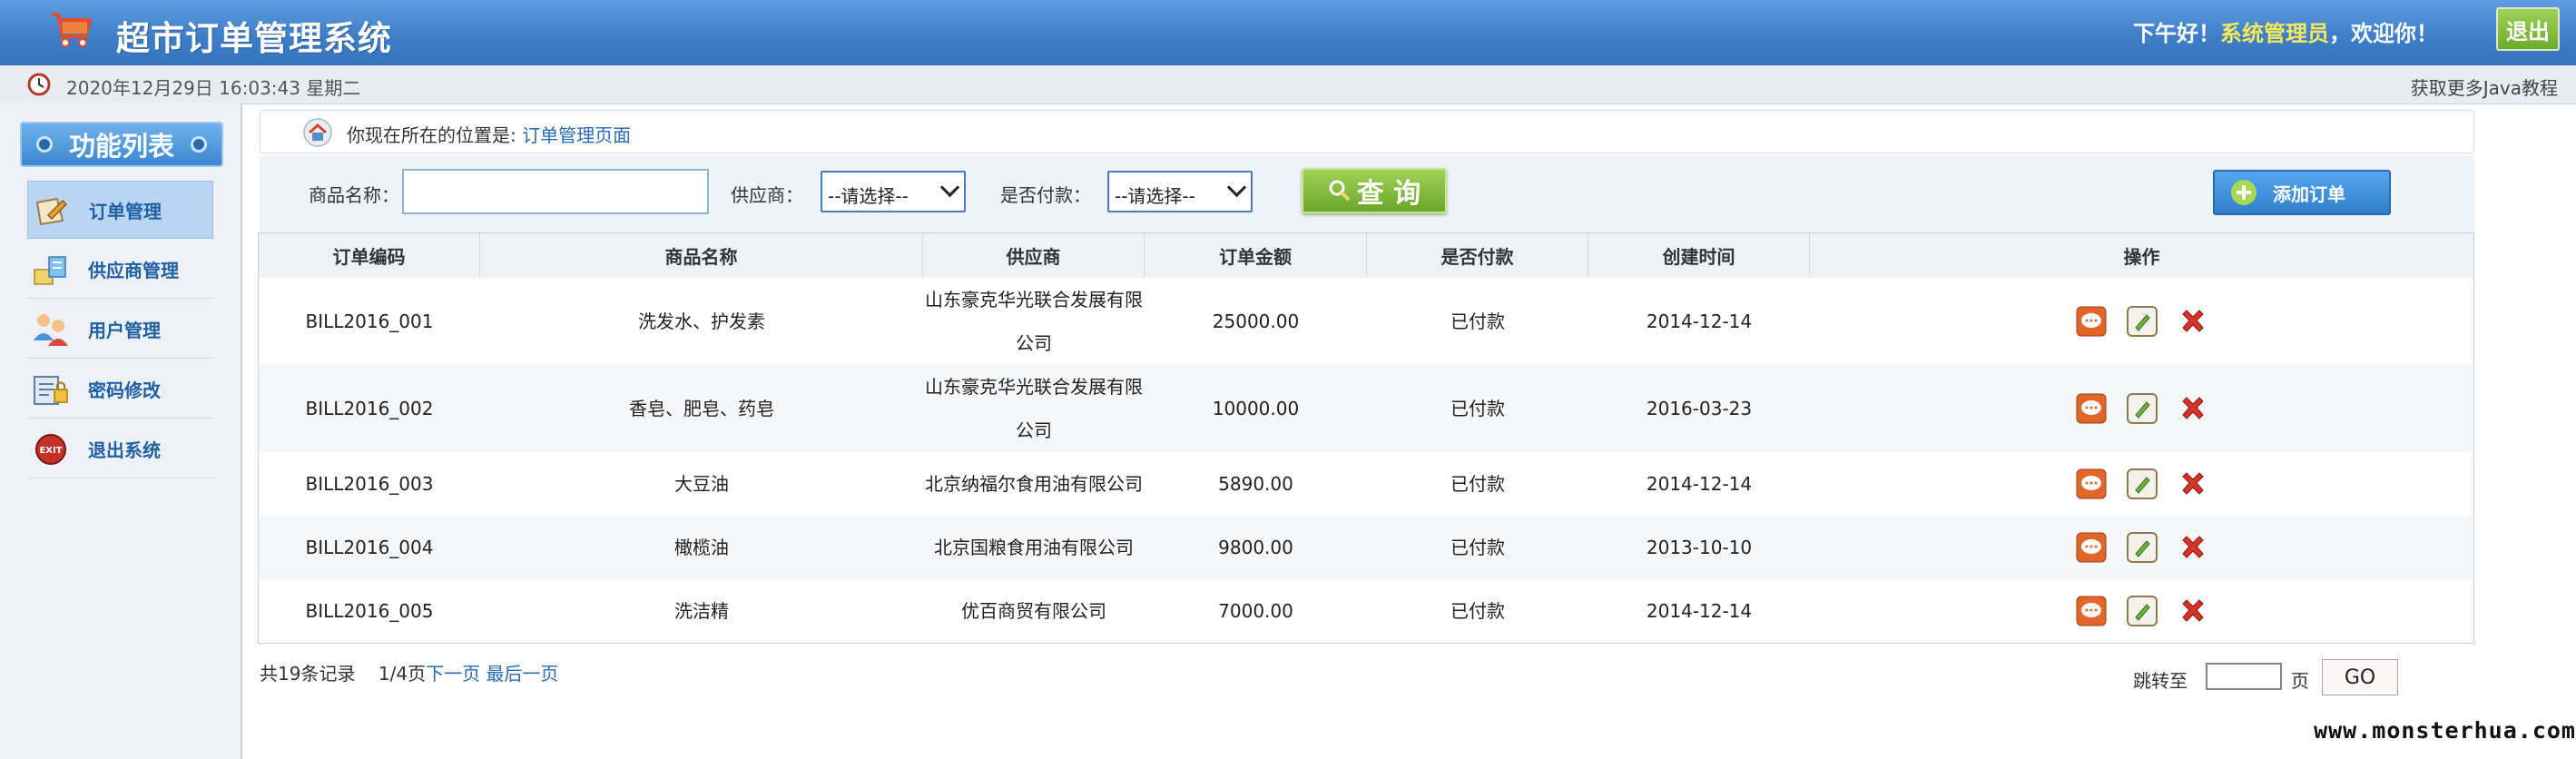 The height and width of the screenshot is (759, 2576). Describe the element at coordinates (701, 321) in the screenshot. I see `product-name: 洗发水、护发素` at that location.